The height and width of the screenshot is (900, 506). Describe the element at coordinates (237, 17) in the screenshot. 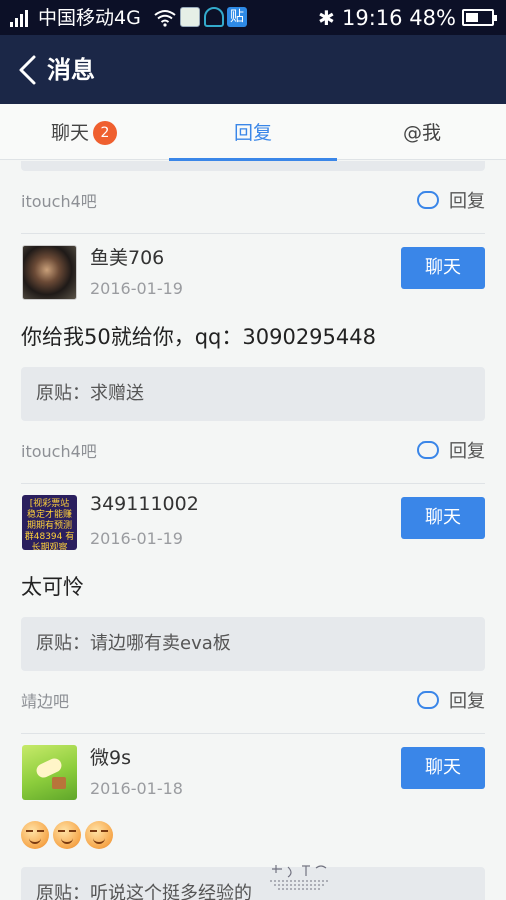

I see `tieba-icon: 贴` at that location.